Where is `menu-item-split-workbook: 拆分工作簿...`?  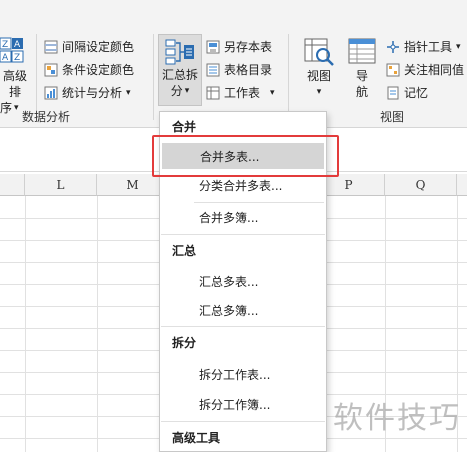
menu-item-split-workbook: 拆分工作簿... is located at coordinates (243, 404).